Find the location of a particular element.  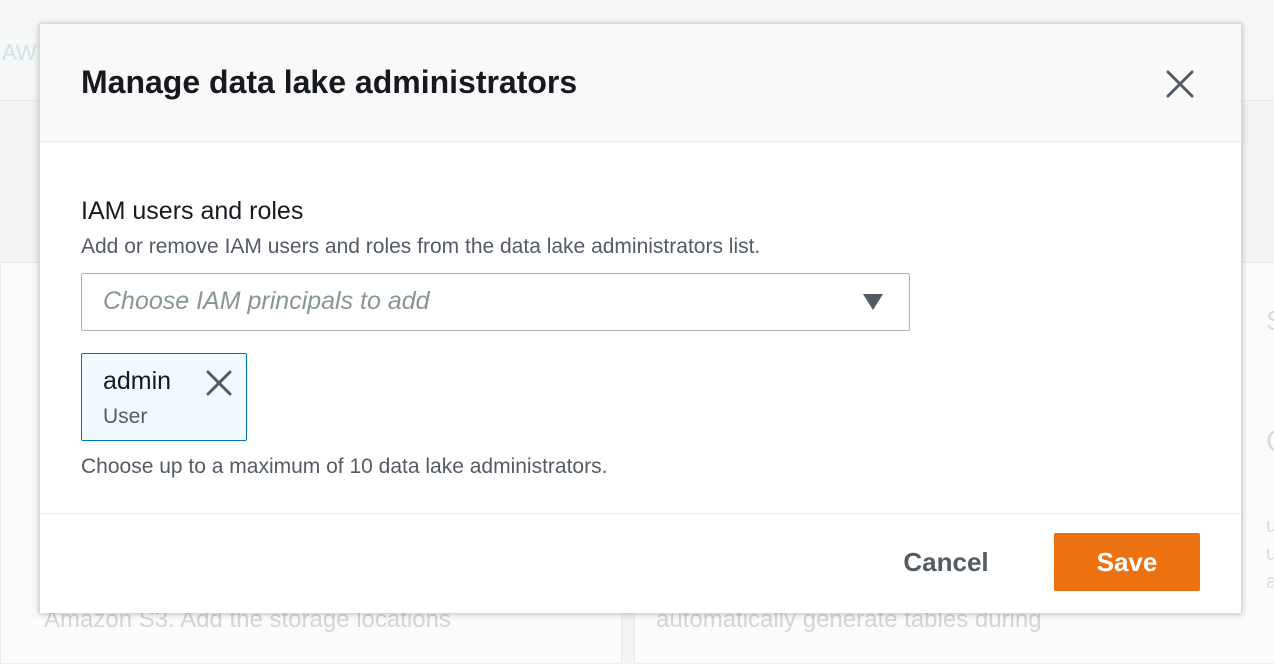

modal-title: Manage data lake administrators is located at coordinates (329, 82).